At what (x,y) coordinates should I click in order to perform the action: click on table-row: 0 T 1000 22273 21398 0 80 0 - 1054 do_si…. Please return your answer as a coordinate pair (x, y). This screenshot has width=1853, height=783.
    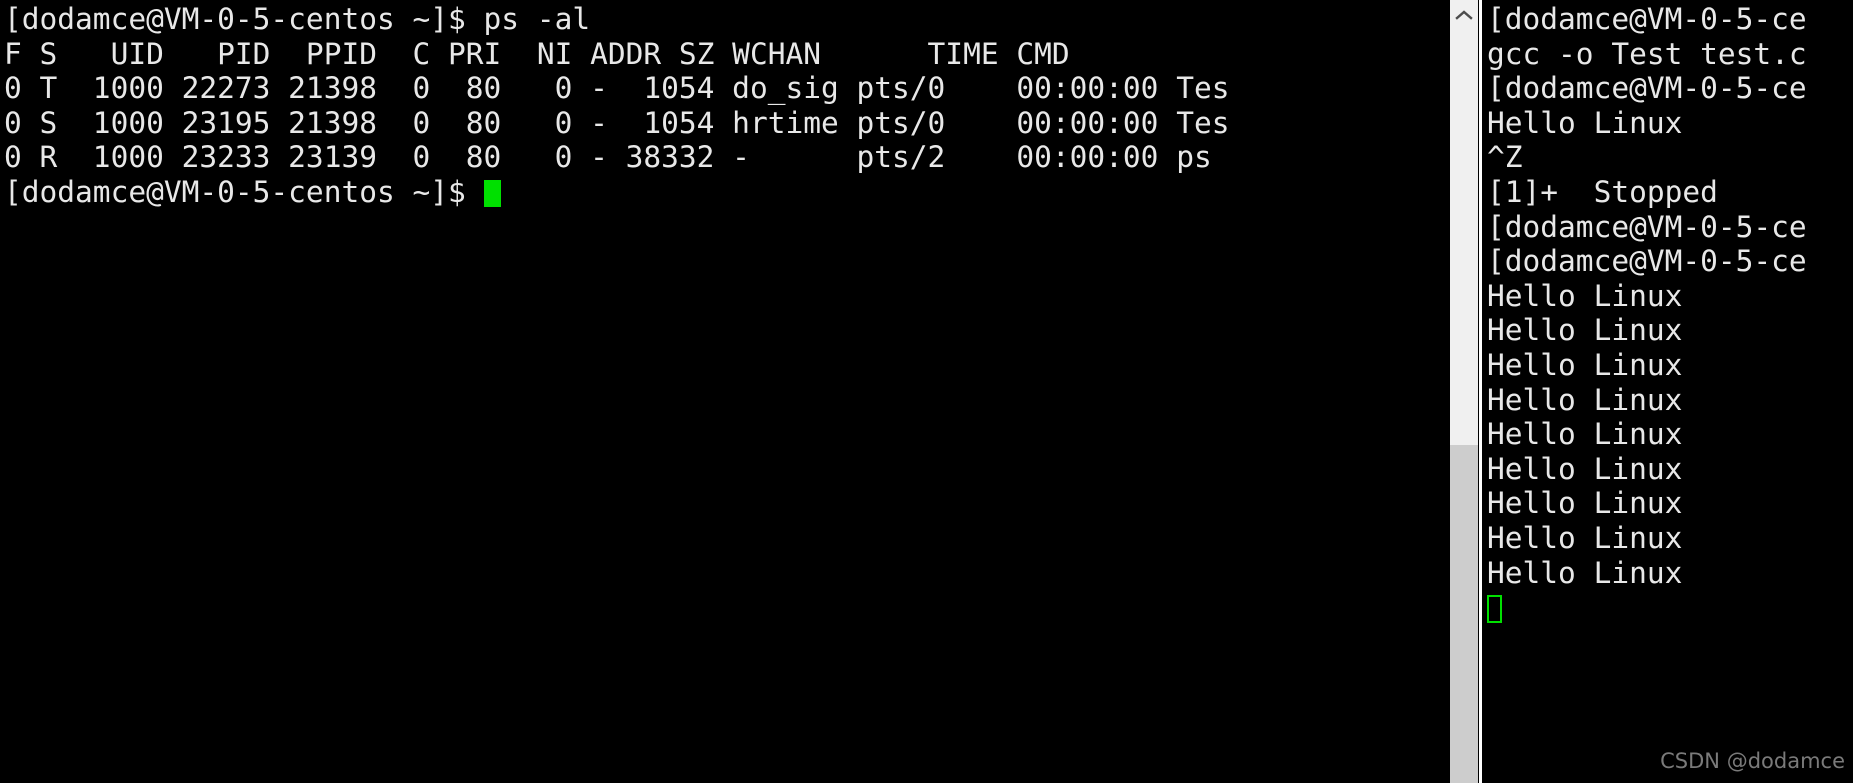
    Looking at the image, I should click on (617, 88).